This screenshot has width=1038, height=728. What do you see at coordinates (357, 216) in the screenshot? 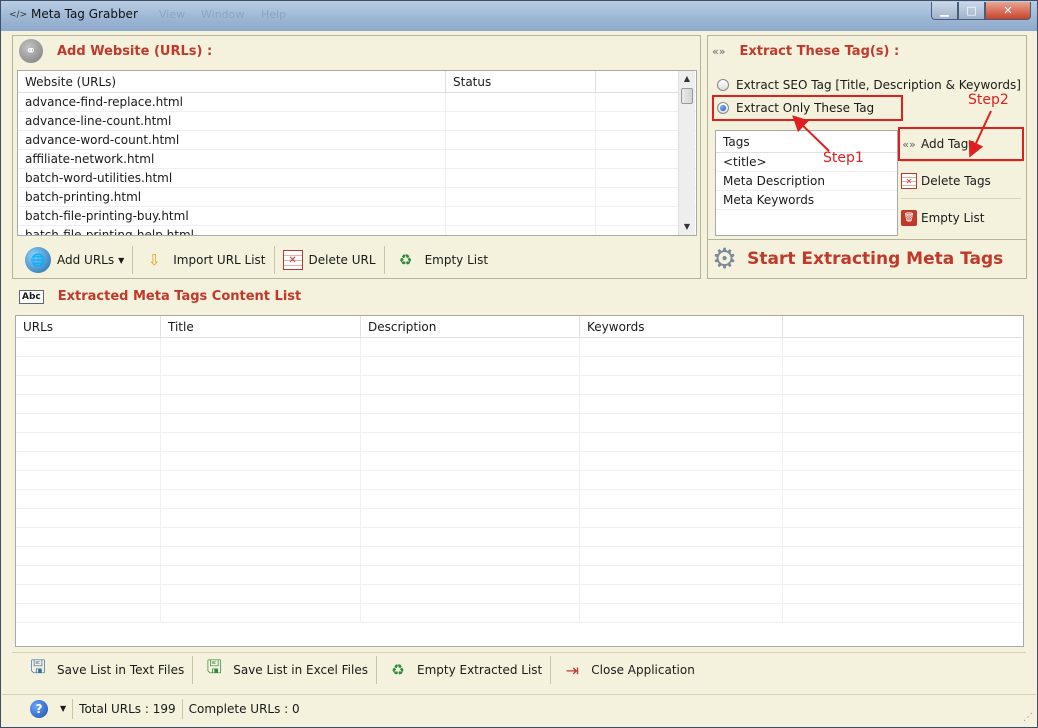
I see `table-row: batch-file-printing-buy.html` at bounding box center [357, 216].